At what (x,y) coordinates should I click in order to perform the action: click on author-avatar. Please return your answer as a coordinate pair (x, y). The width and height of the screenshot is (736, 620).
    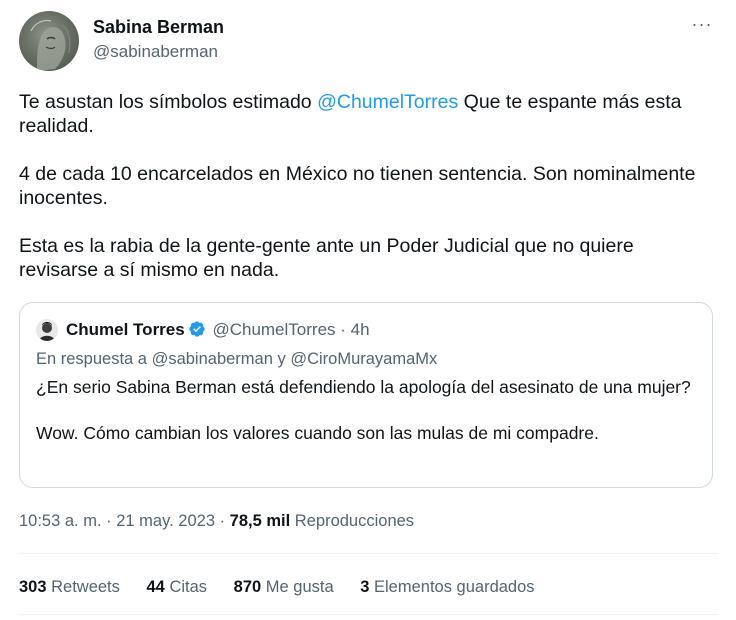
    Looking at the image, I should click on (49, 41).